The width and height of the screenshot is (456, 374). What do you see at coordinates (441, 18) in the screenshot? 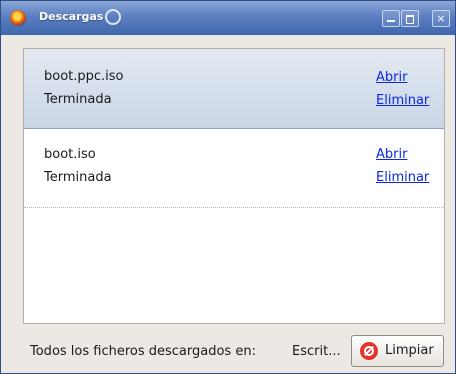
I see `close-button: ×` at bounding box center [441, 18].